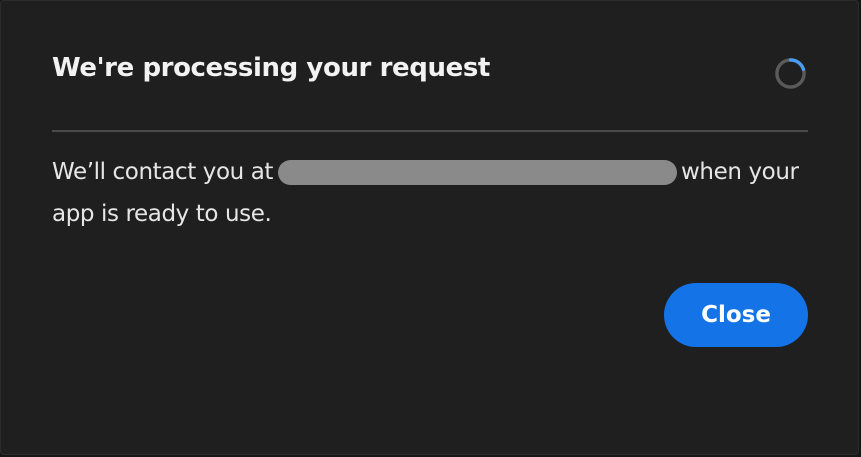  What do you see at coordinates (430, 131) in the screenshot?
I see `dialog-divider` at bounding box center [430, 131].